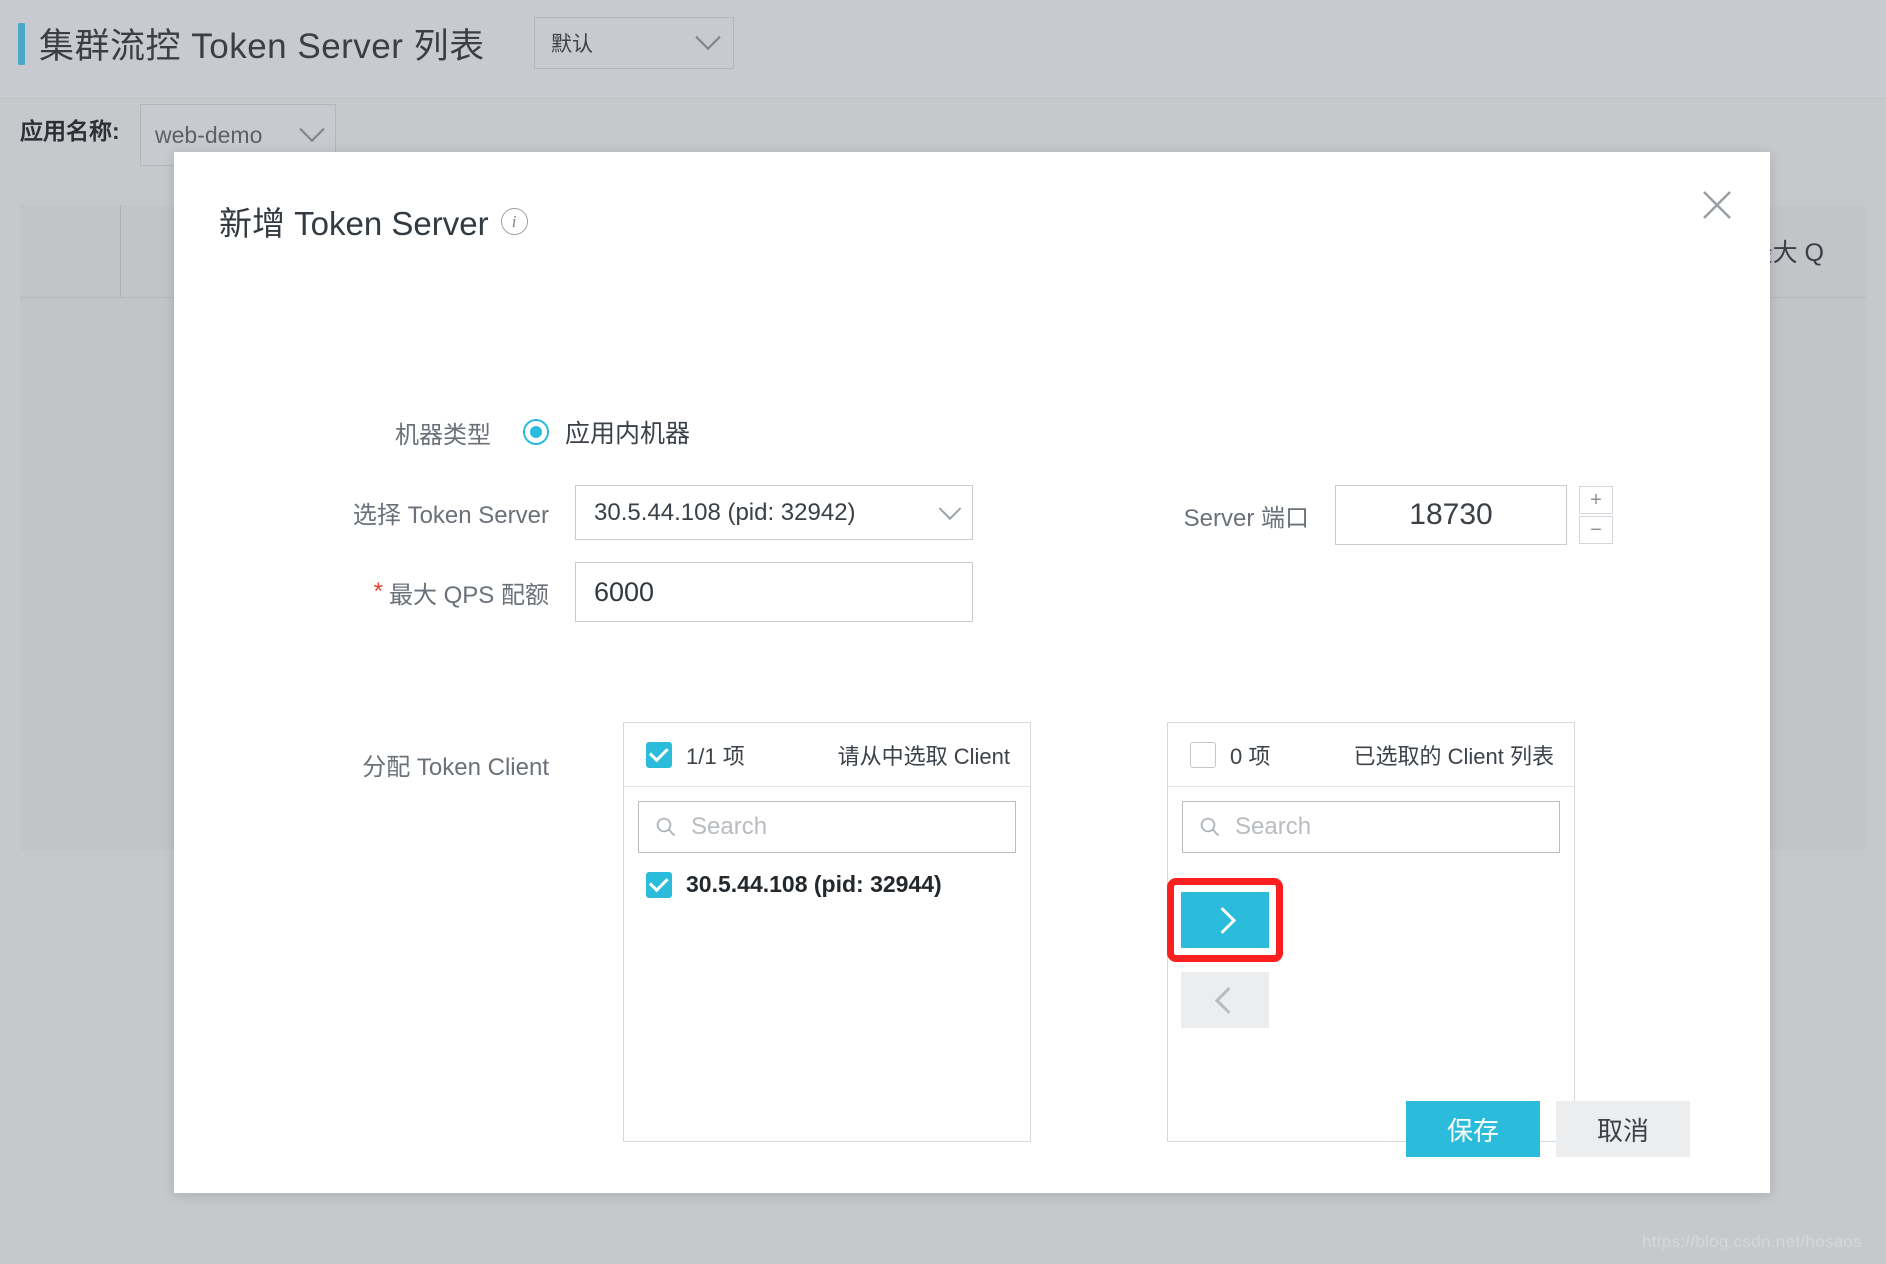 Image resolution: width=1886 pixels, height=1264 pixels. What do you see at coordinates (572, 44) in the screenshot?
I see `scope-select-value: 默认` at bounding box center [572, 44].